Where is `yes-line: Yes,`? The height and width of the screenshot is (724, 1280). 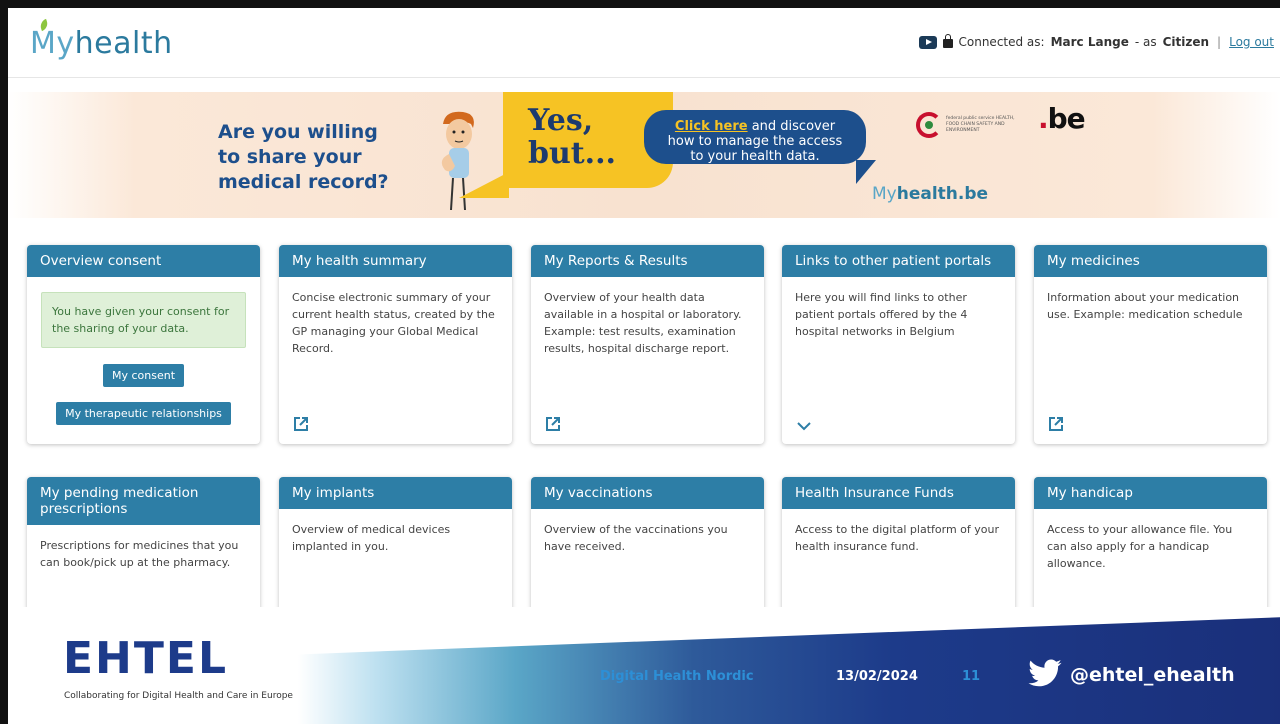
yes-line: Yes, is located at coordinates (561, 120).